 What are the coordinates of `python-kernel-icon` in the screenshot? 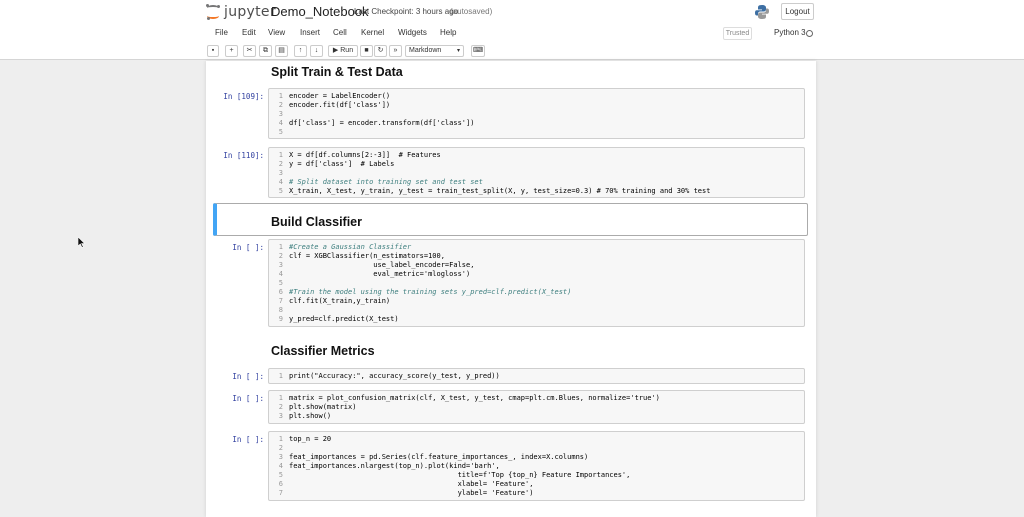 It's located at (762, 12).